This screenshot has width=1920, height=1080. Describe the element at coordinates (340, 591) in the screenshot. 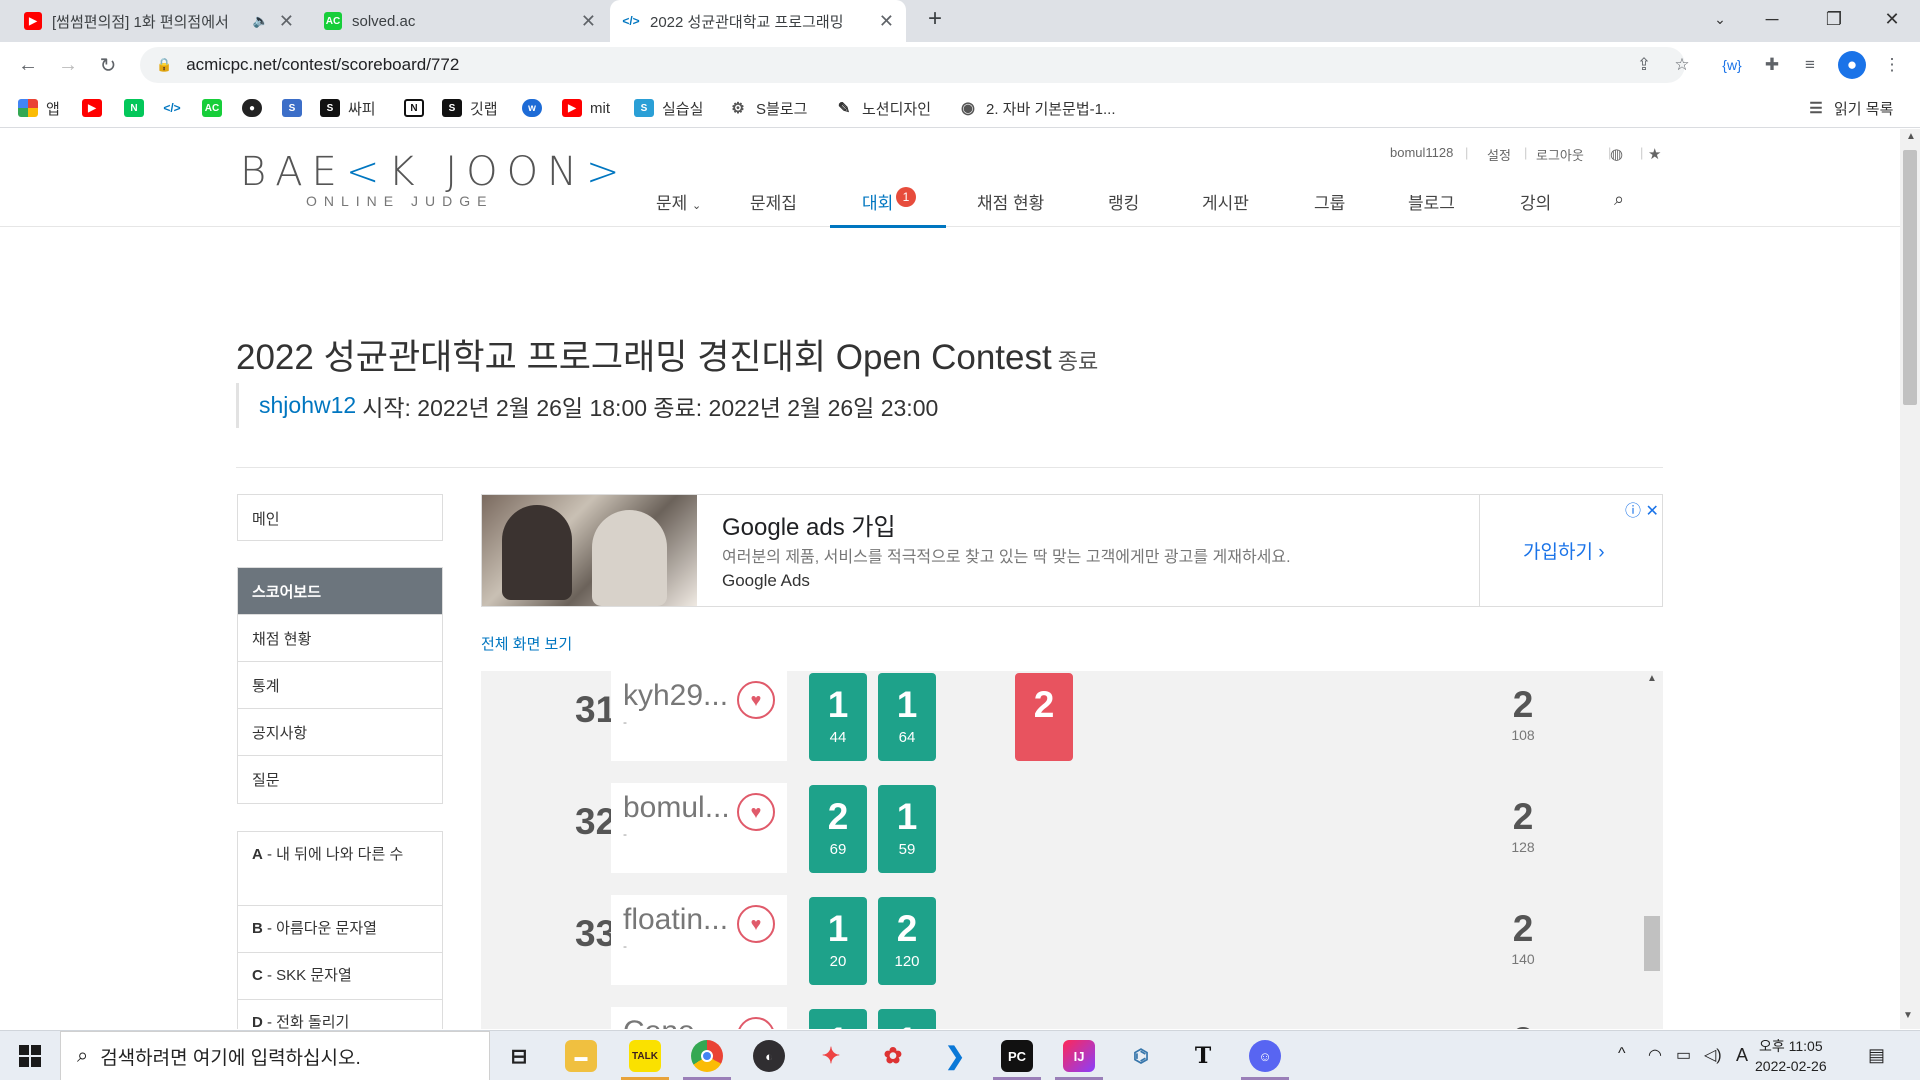

I see `sidebar-item-scoreboard: 스코어보드` at that location.